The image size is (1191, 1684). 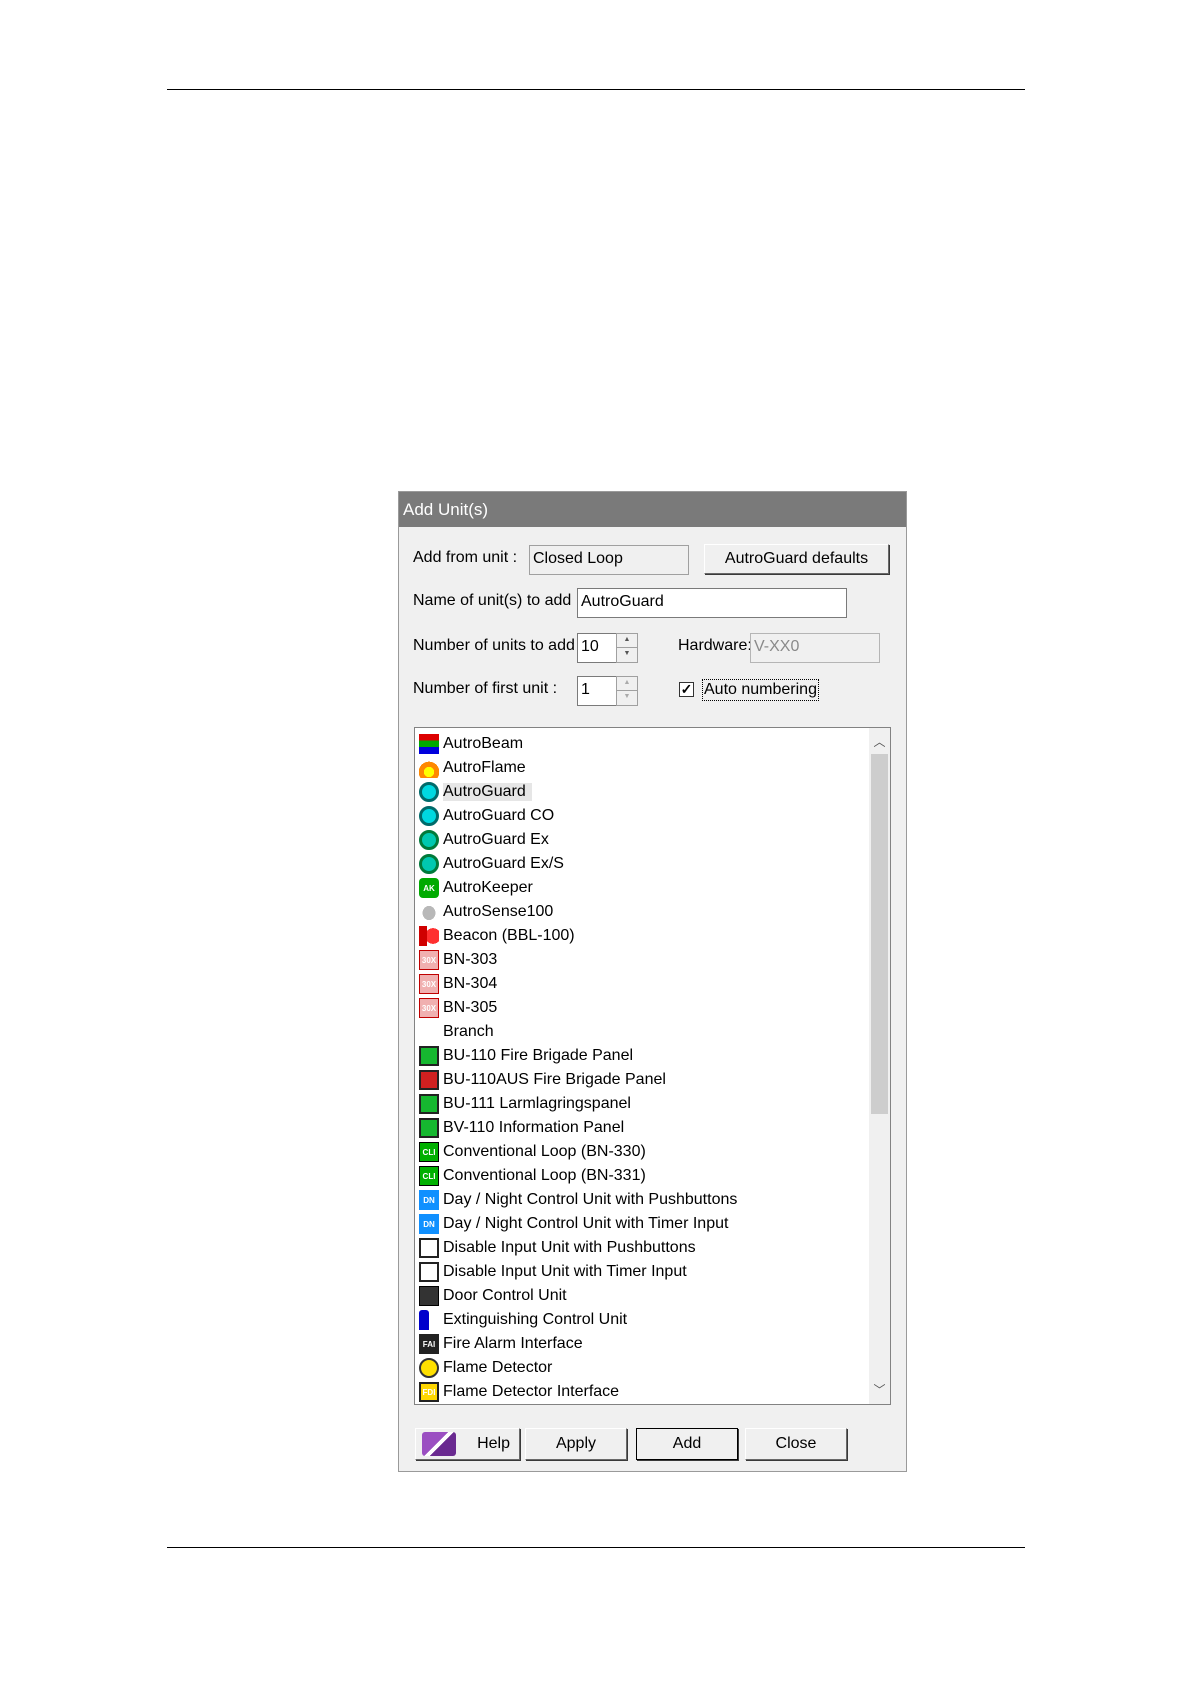 What do you see at coordinates (505, 1295) in the screenshot?
I see `list-item-label: Door Control Unit` at bounding box center [505, 1295].